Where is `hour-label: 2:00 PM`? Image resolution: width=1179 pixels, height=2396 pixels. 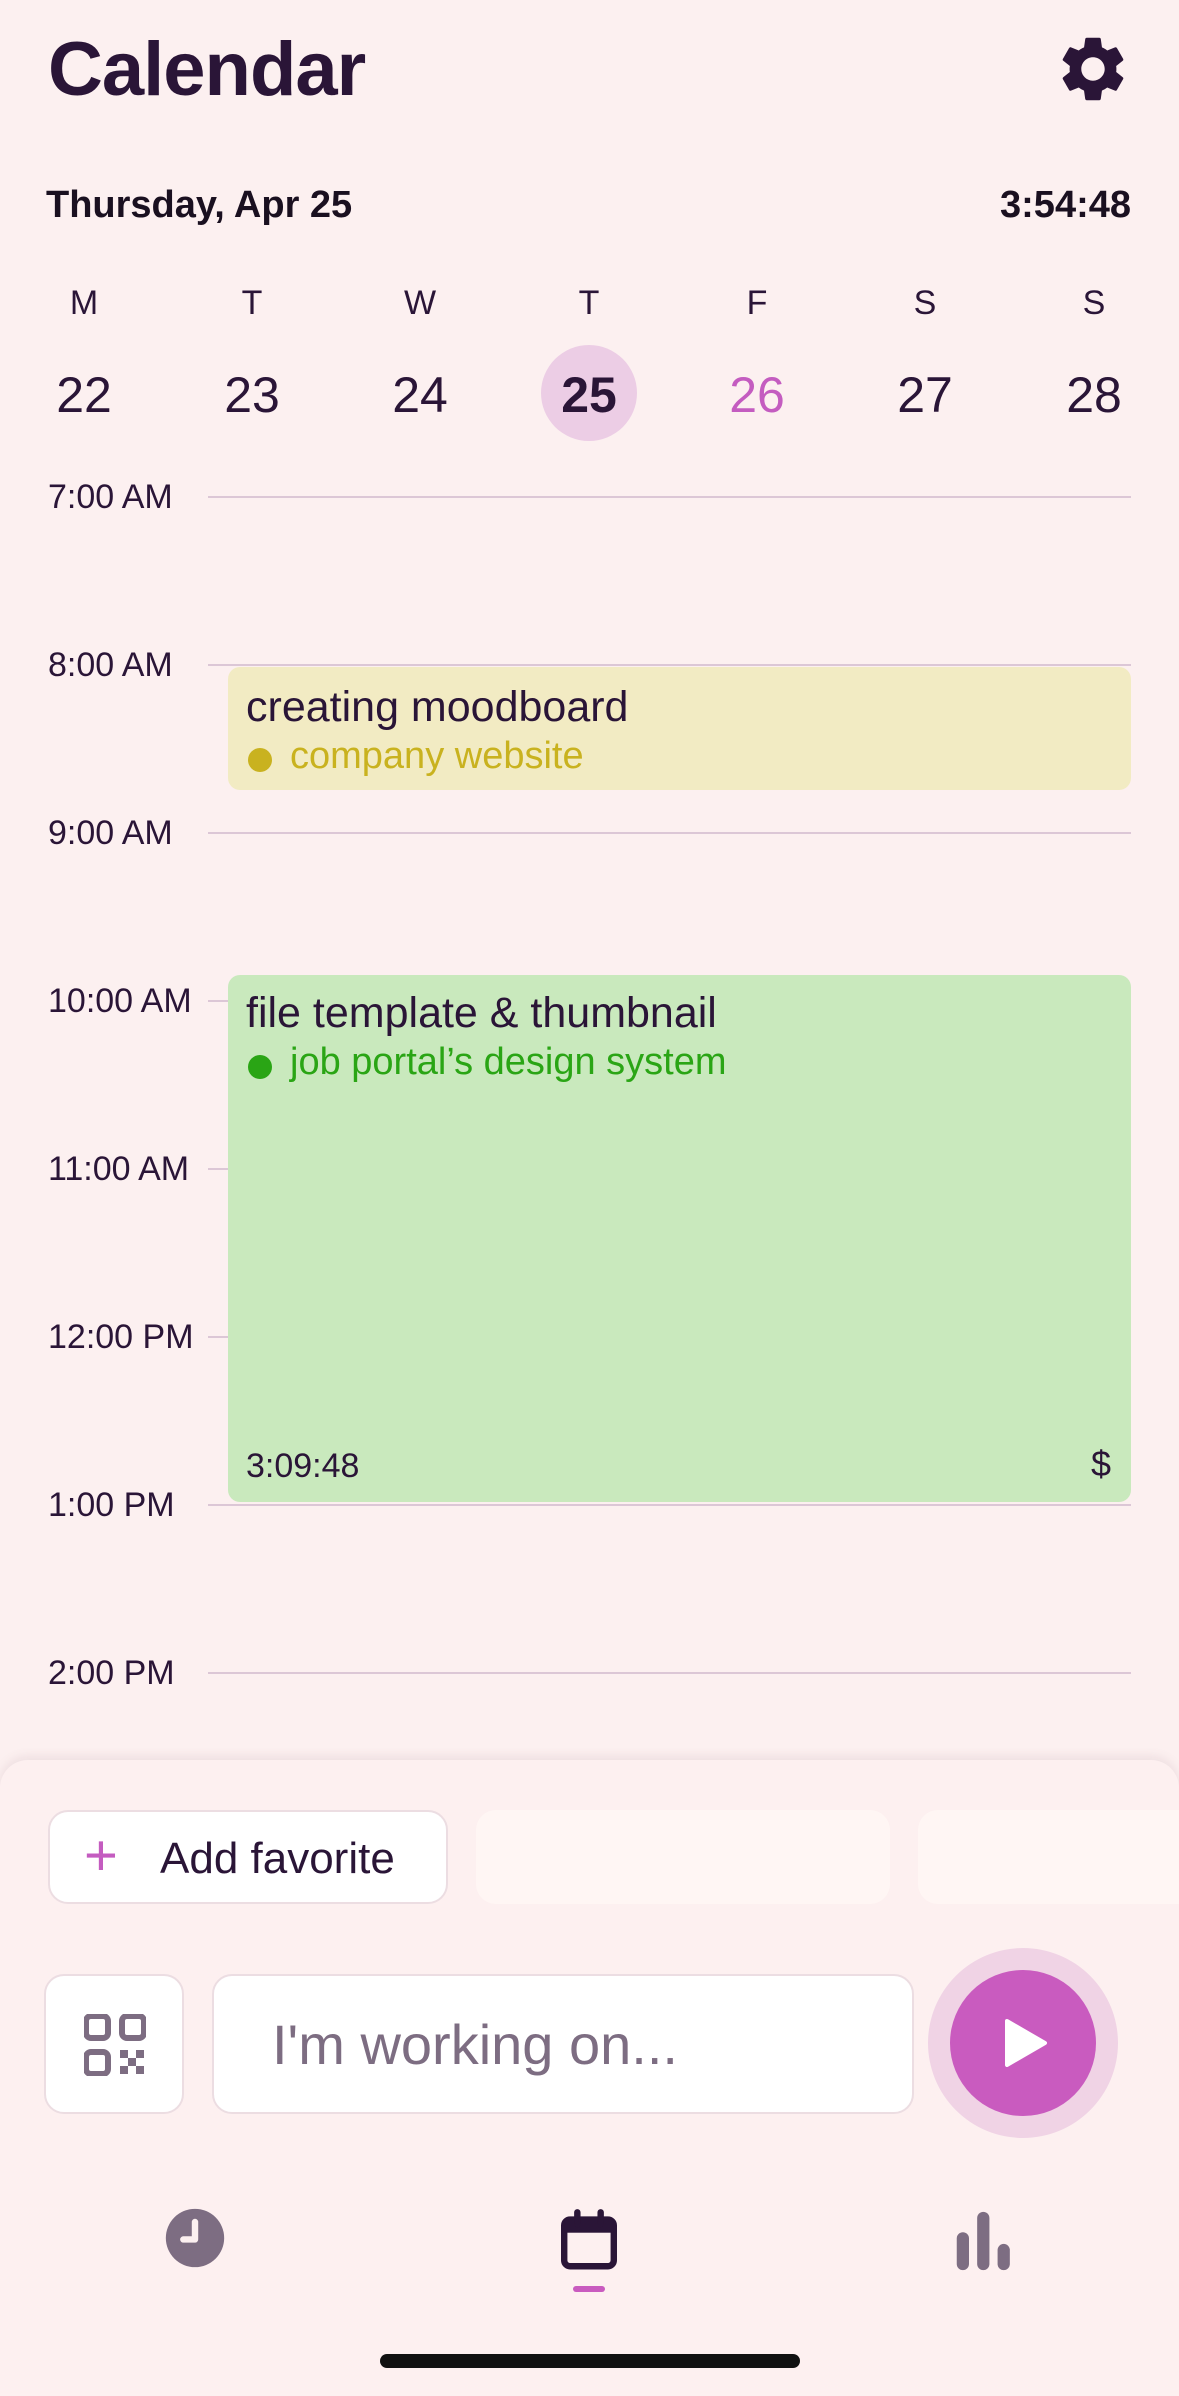 hour-label: 2:00 PM is located at coordinates (111, 1673).